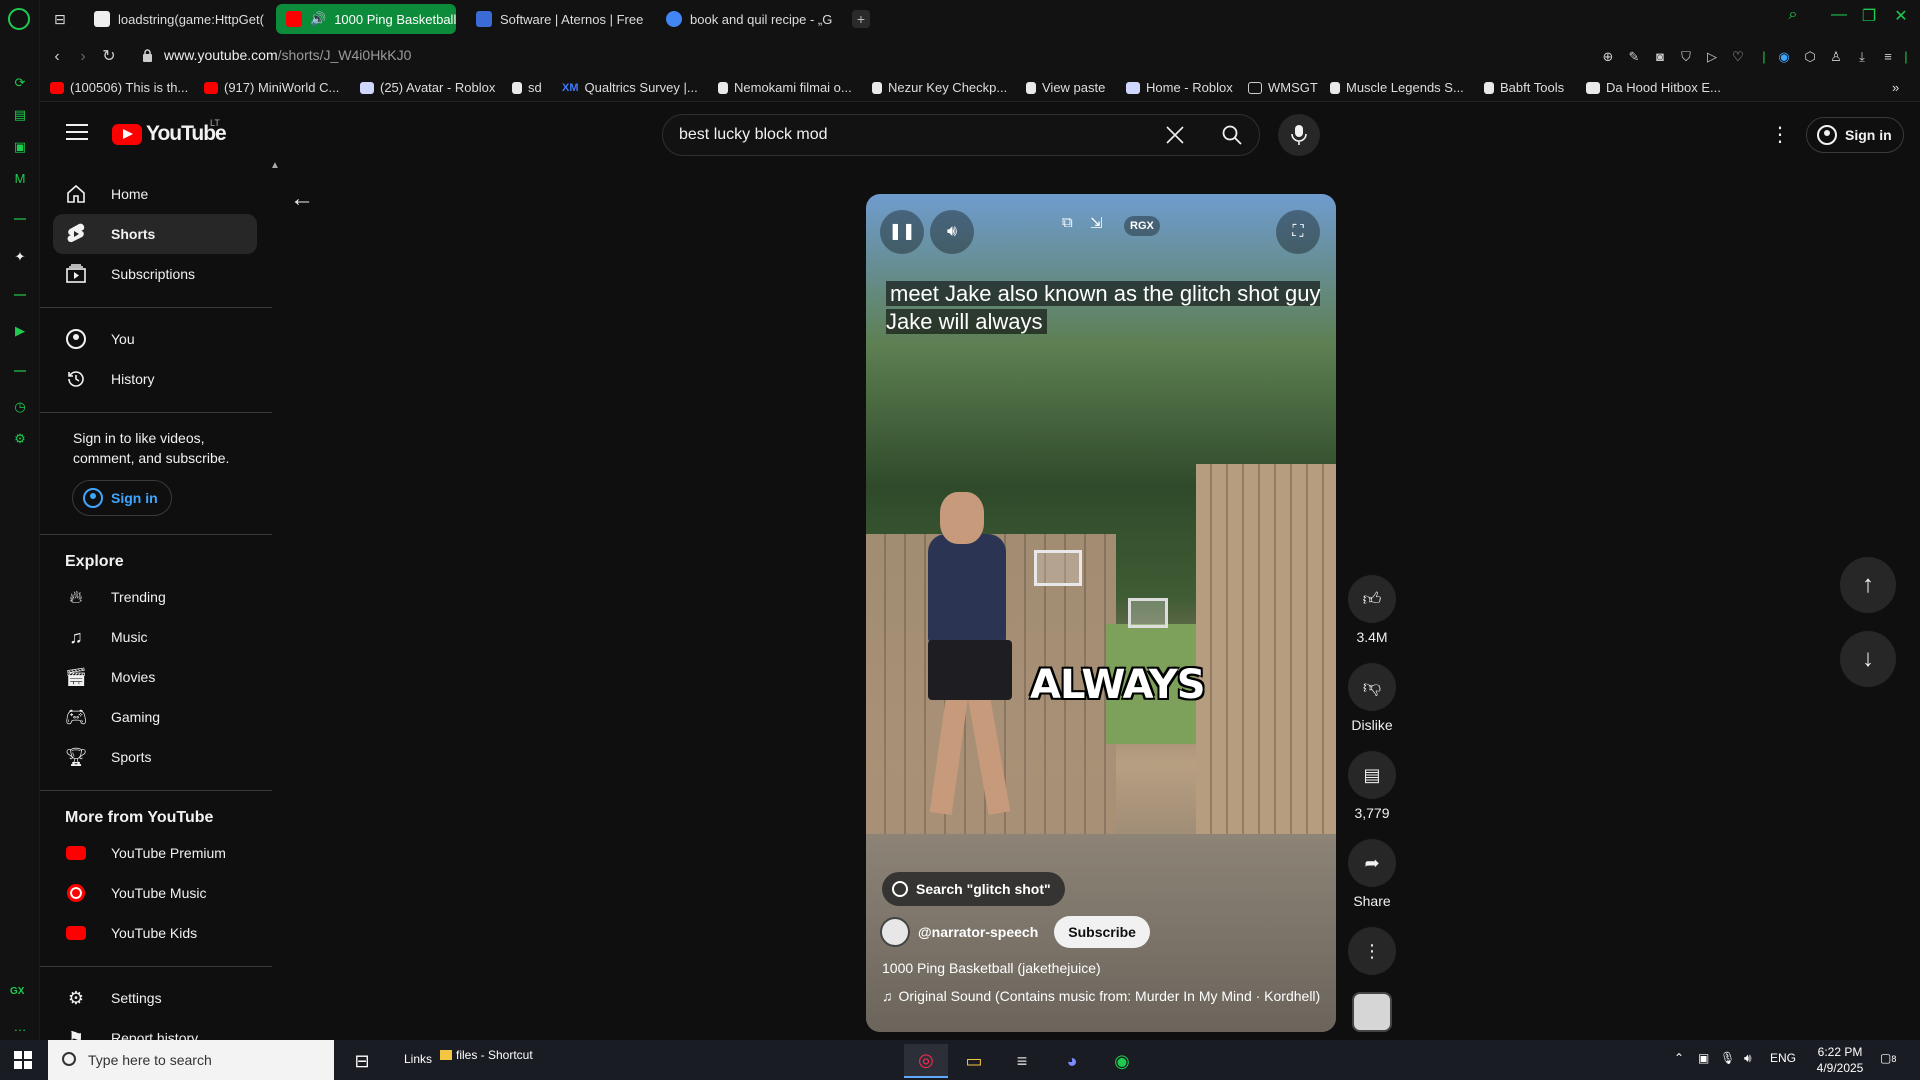  Describe the element at coordinates (1298, 232) in the screenshot. I see `fullscreen-button: ⛶` at that location.